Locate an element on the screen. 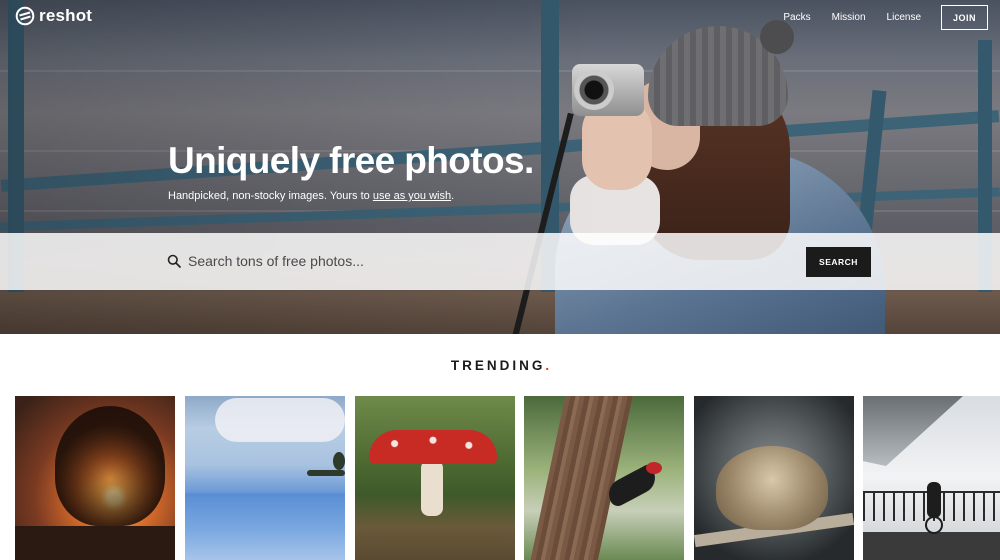  photo-red-mushroom is located at coordinates (435, 478).